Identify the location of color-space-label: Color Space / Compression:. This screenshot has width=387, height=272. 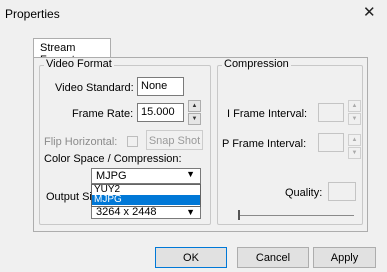
(113, 159).